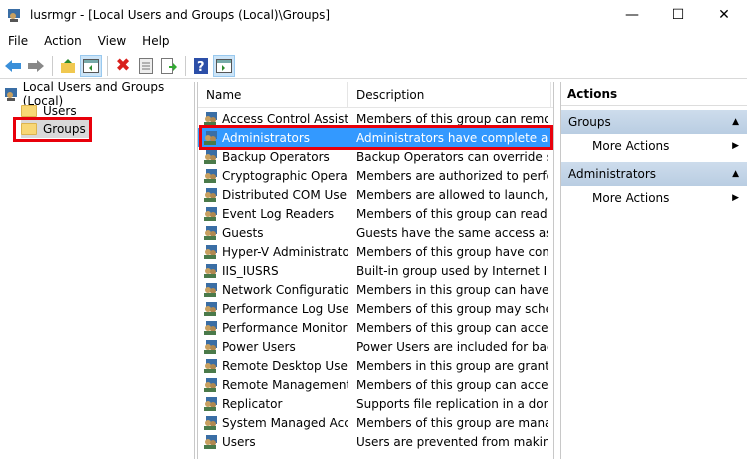  What do you see at coordinates (36, 66) in the screenshot?
I see `forward-button` at bounding box center [36, 66].